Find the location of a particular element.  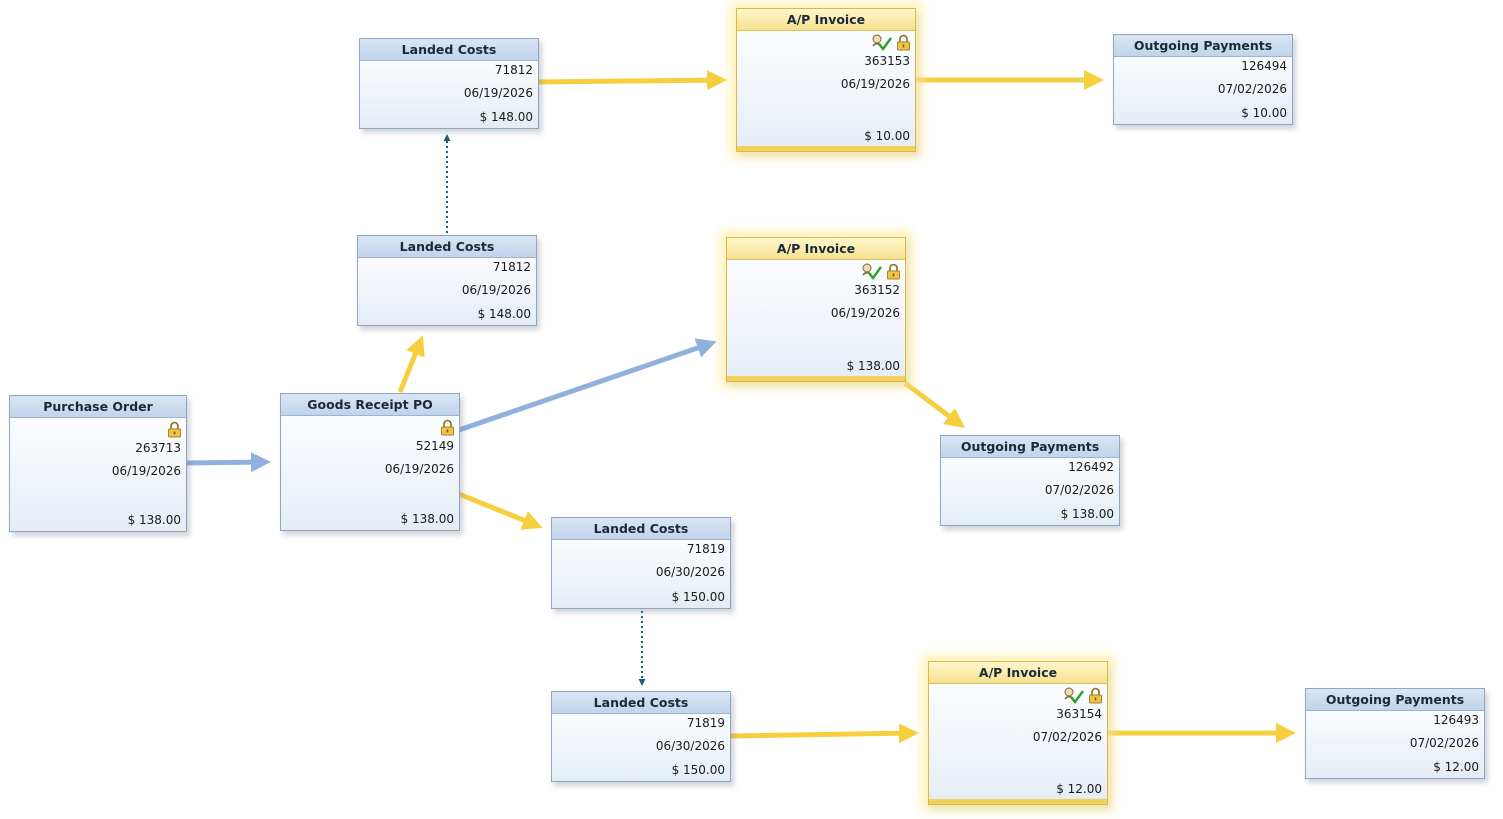

document-number: 126493 is located at coordinates (1456, 720).